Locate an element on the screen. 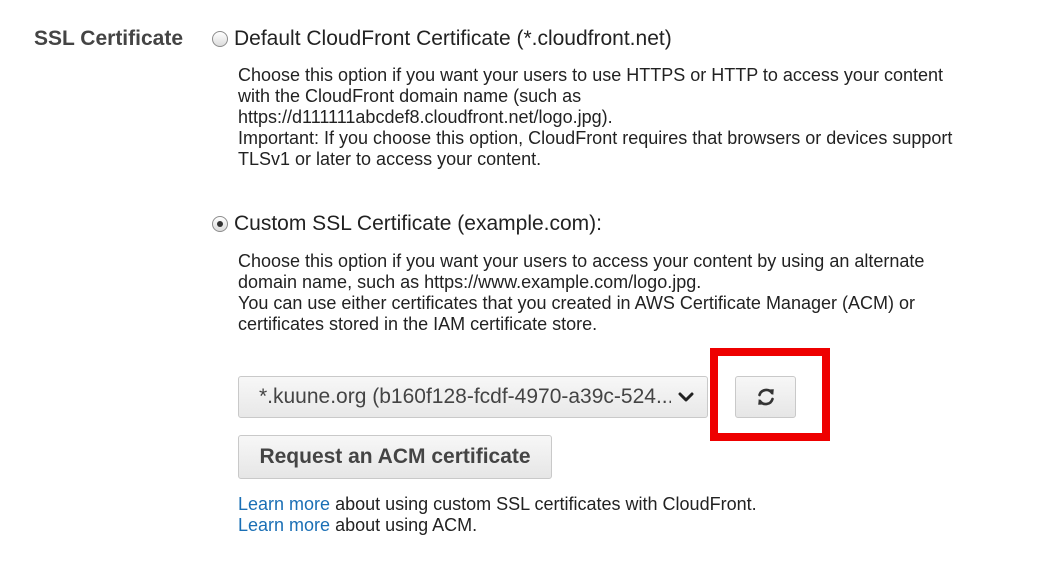 Image resolution: width=1039 pixels, height=561 pixels. request-acm-certificate-button: Request an ACM certificate is located at coordinates (395, 457).